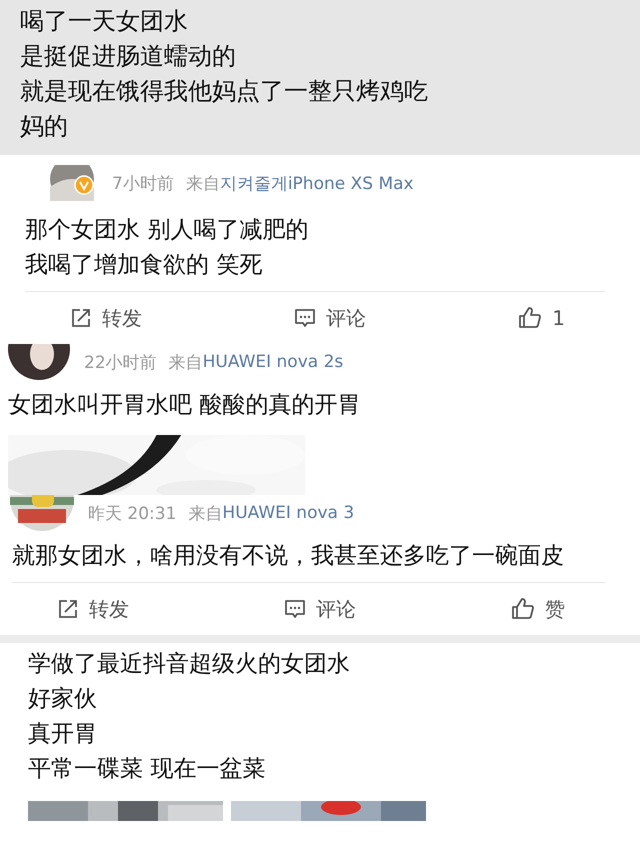  What do you see at coordinates (185, 405) in the screenshot?
I see `post-text: 女团水叫开胃水吧 酸酸的真的开胃` at bounding box center [185, 405].